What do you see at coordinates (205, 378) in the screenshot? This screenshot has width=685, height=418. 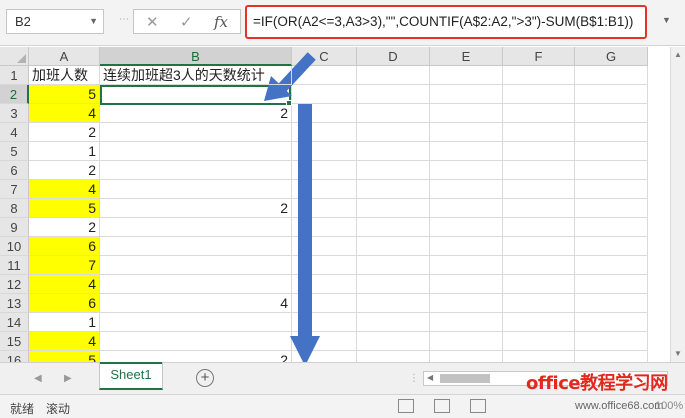 I see `add-sheet-icon: +` at bounding box center [205, 378].